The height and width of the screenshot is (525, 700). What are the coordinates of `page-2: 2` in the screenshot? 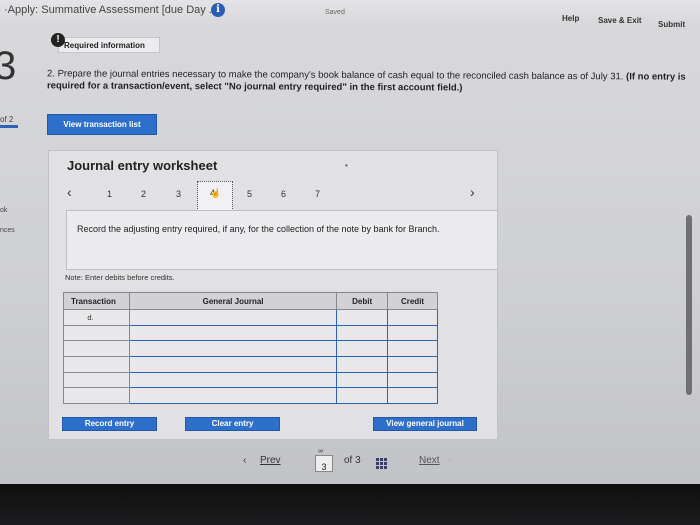 It's located at (143, 194).